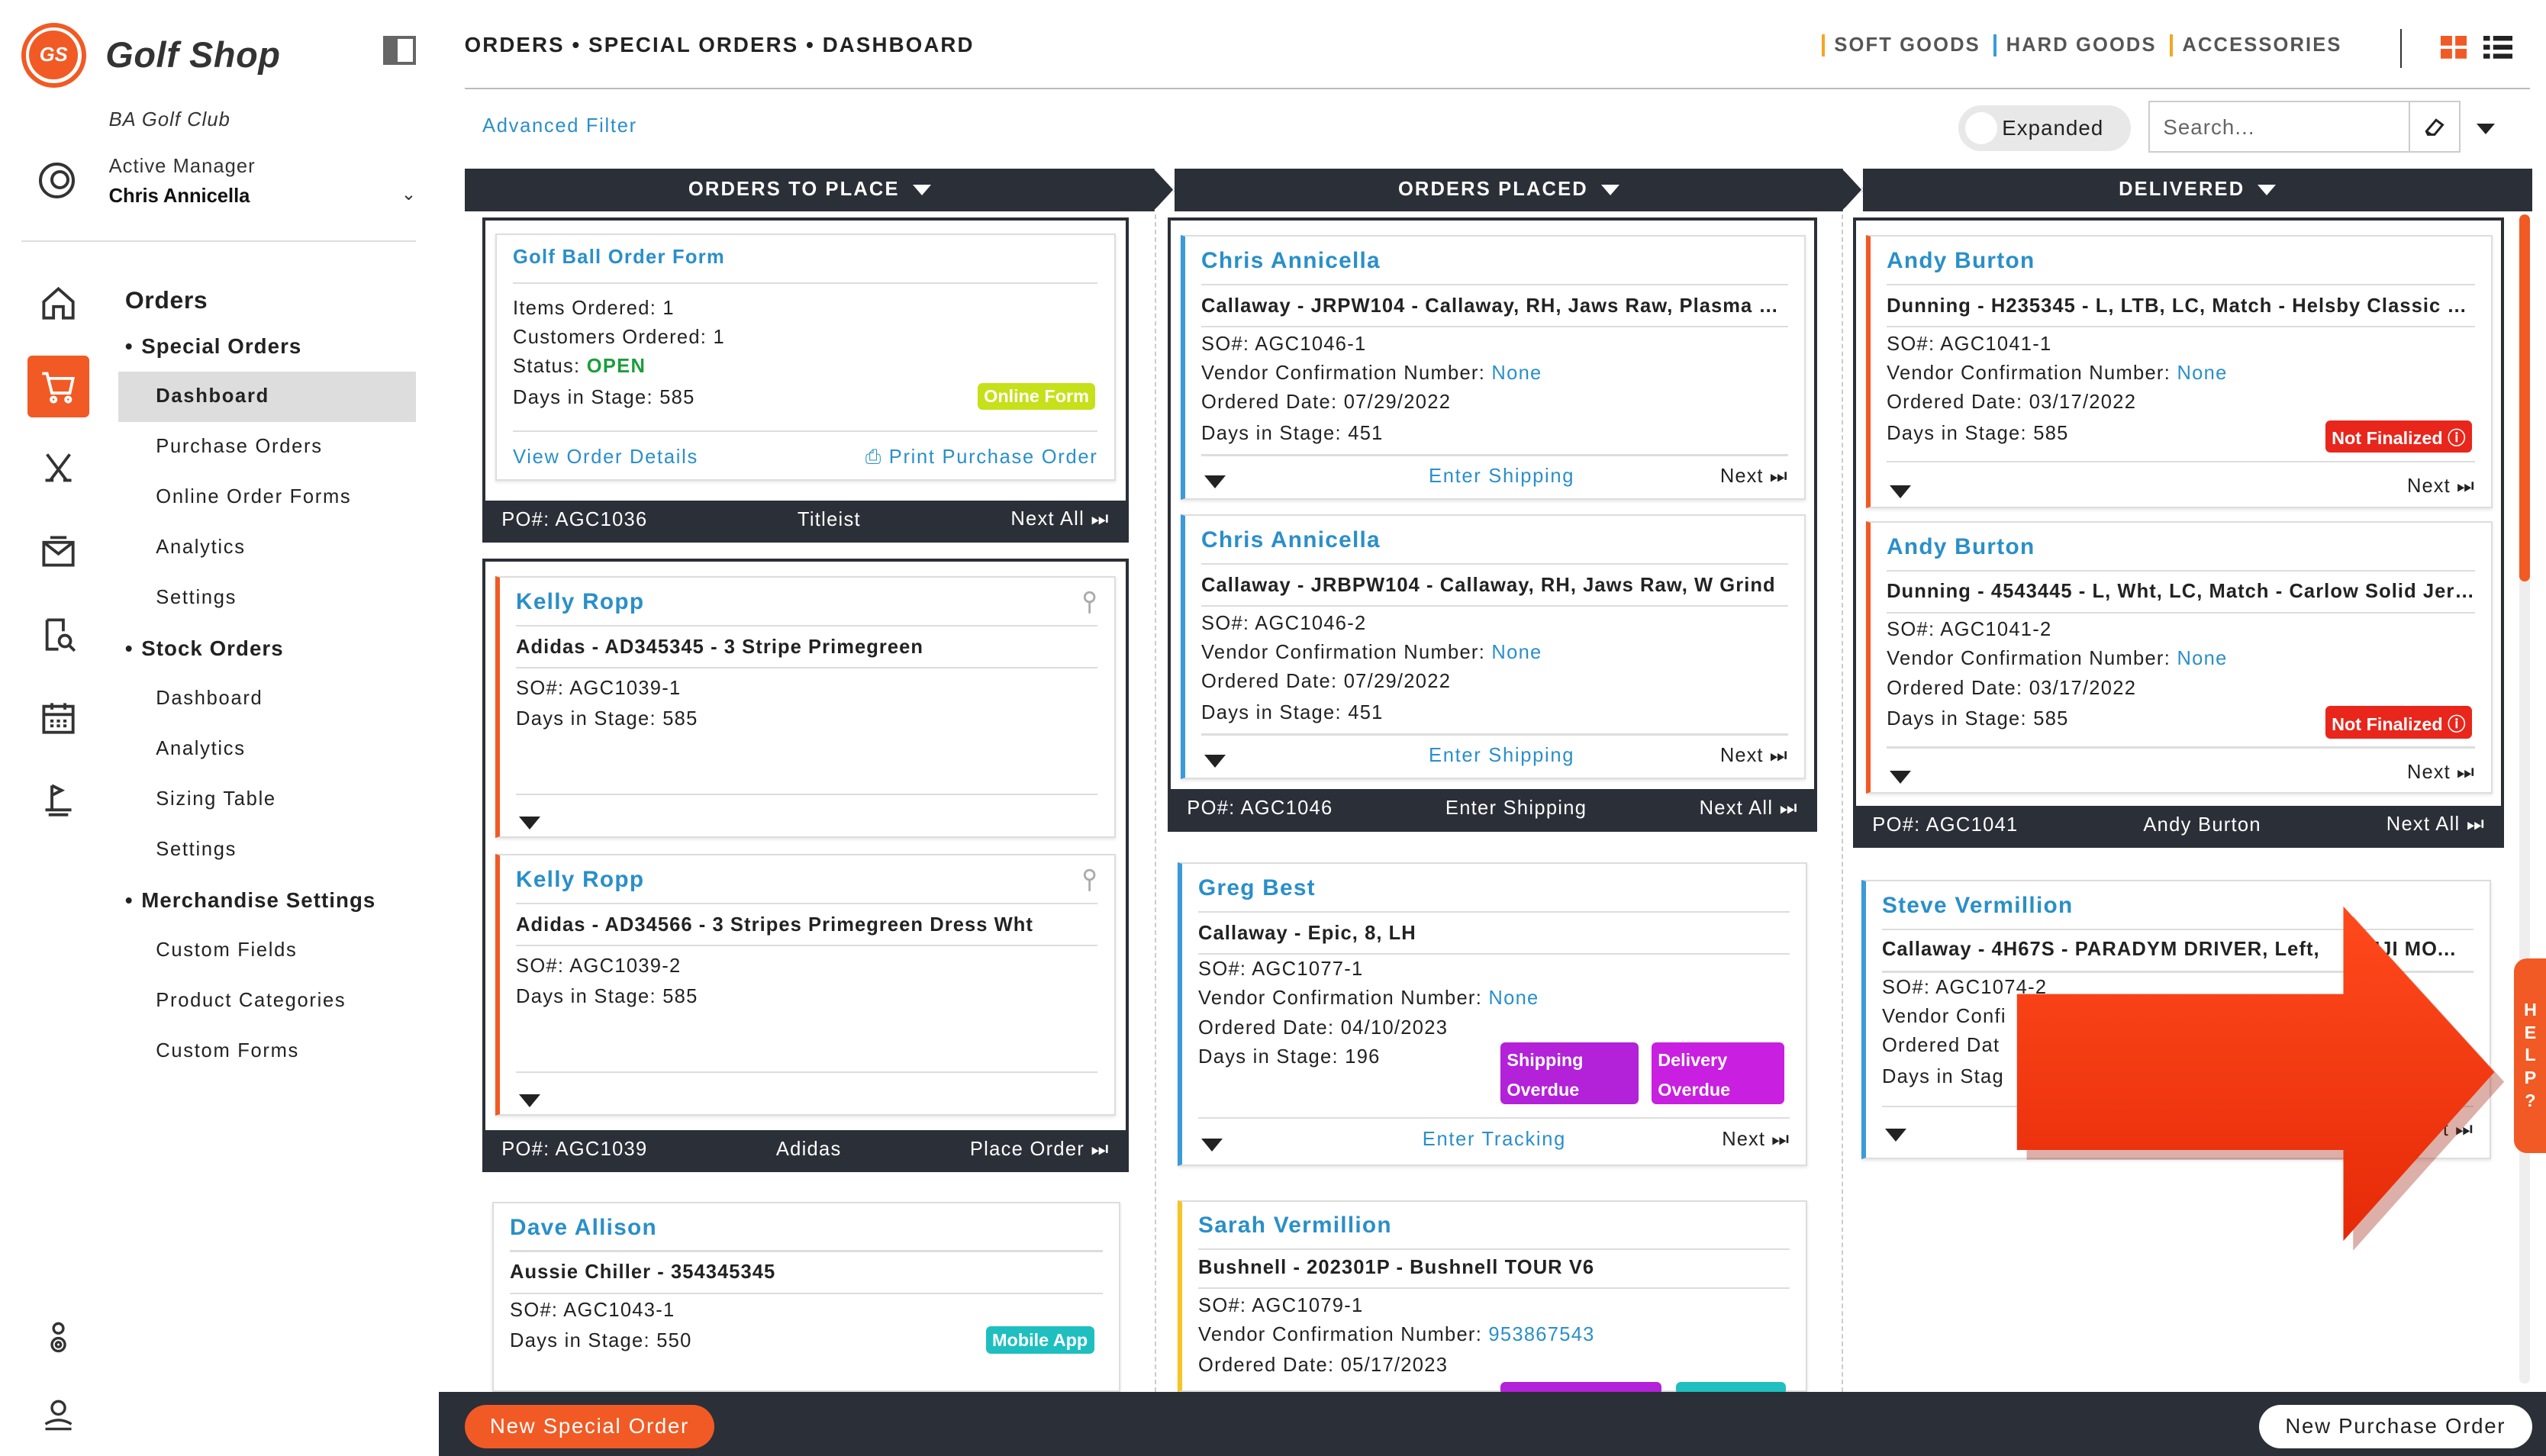  What do you see at coordinates (583, 1228) in the screenshot?
I see `customer-name: Dave Allison` at bounding box center [583, 1228].